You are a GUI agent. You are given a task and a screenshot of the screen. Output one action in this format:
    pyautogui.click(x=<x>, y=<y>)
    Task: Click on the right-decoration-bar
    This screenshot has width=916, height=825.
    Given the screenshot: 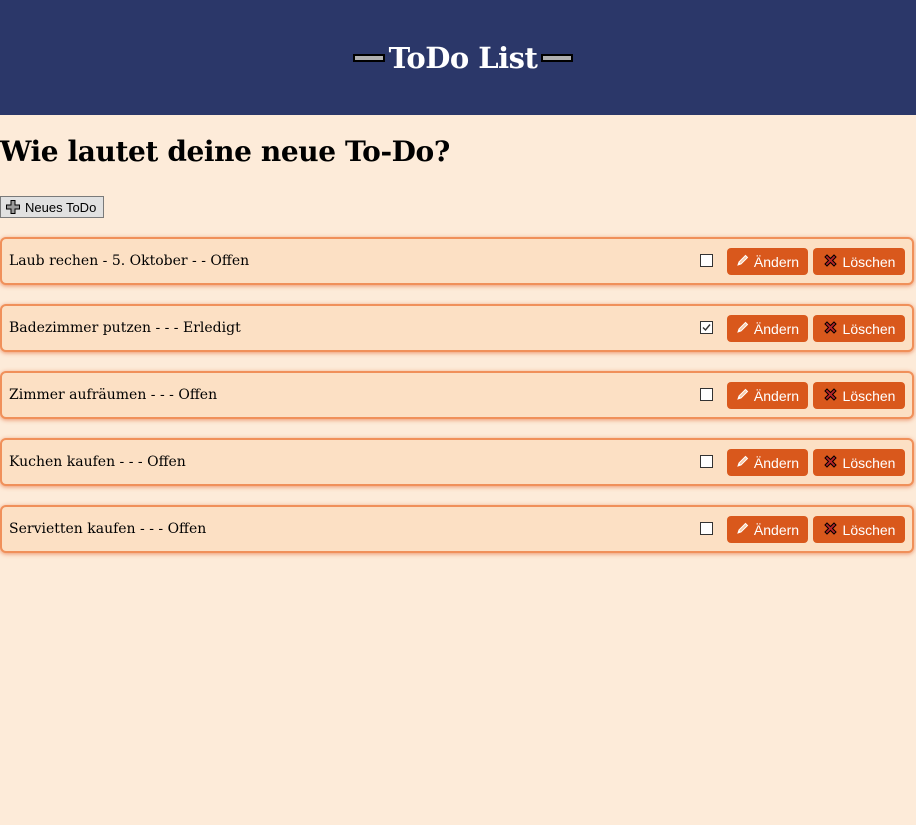 What is the action you would take?
    pyautogui.click(x=557, y=57)
    